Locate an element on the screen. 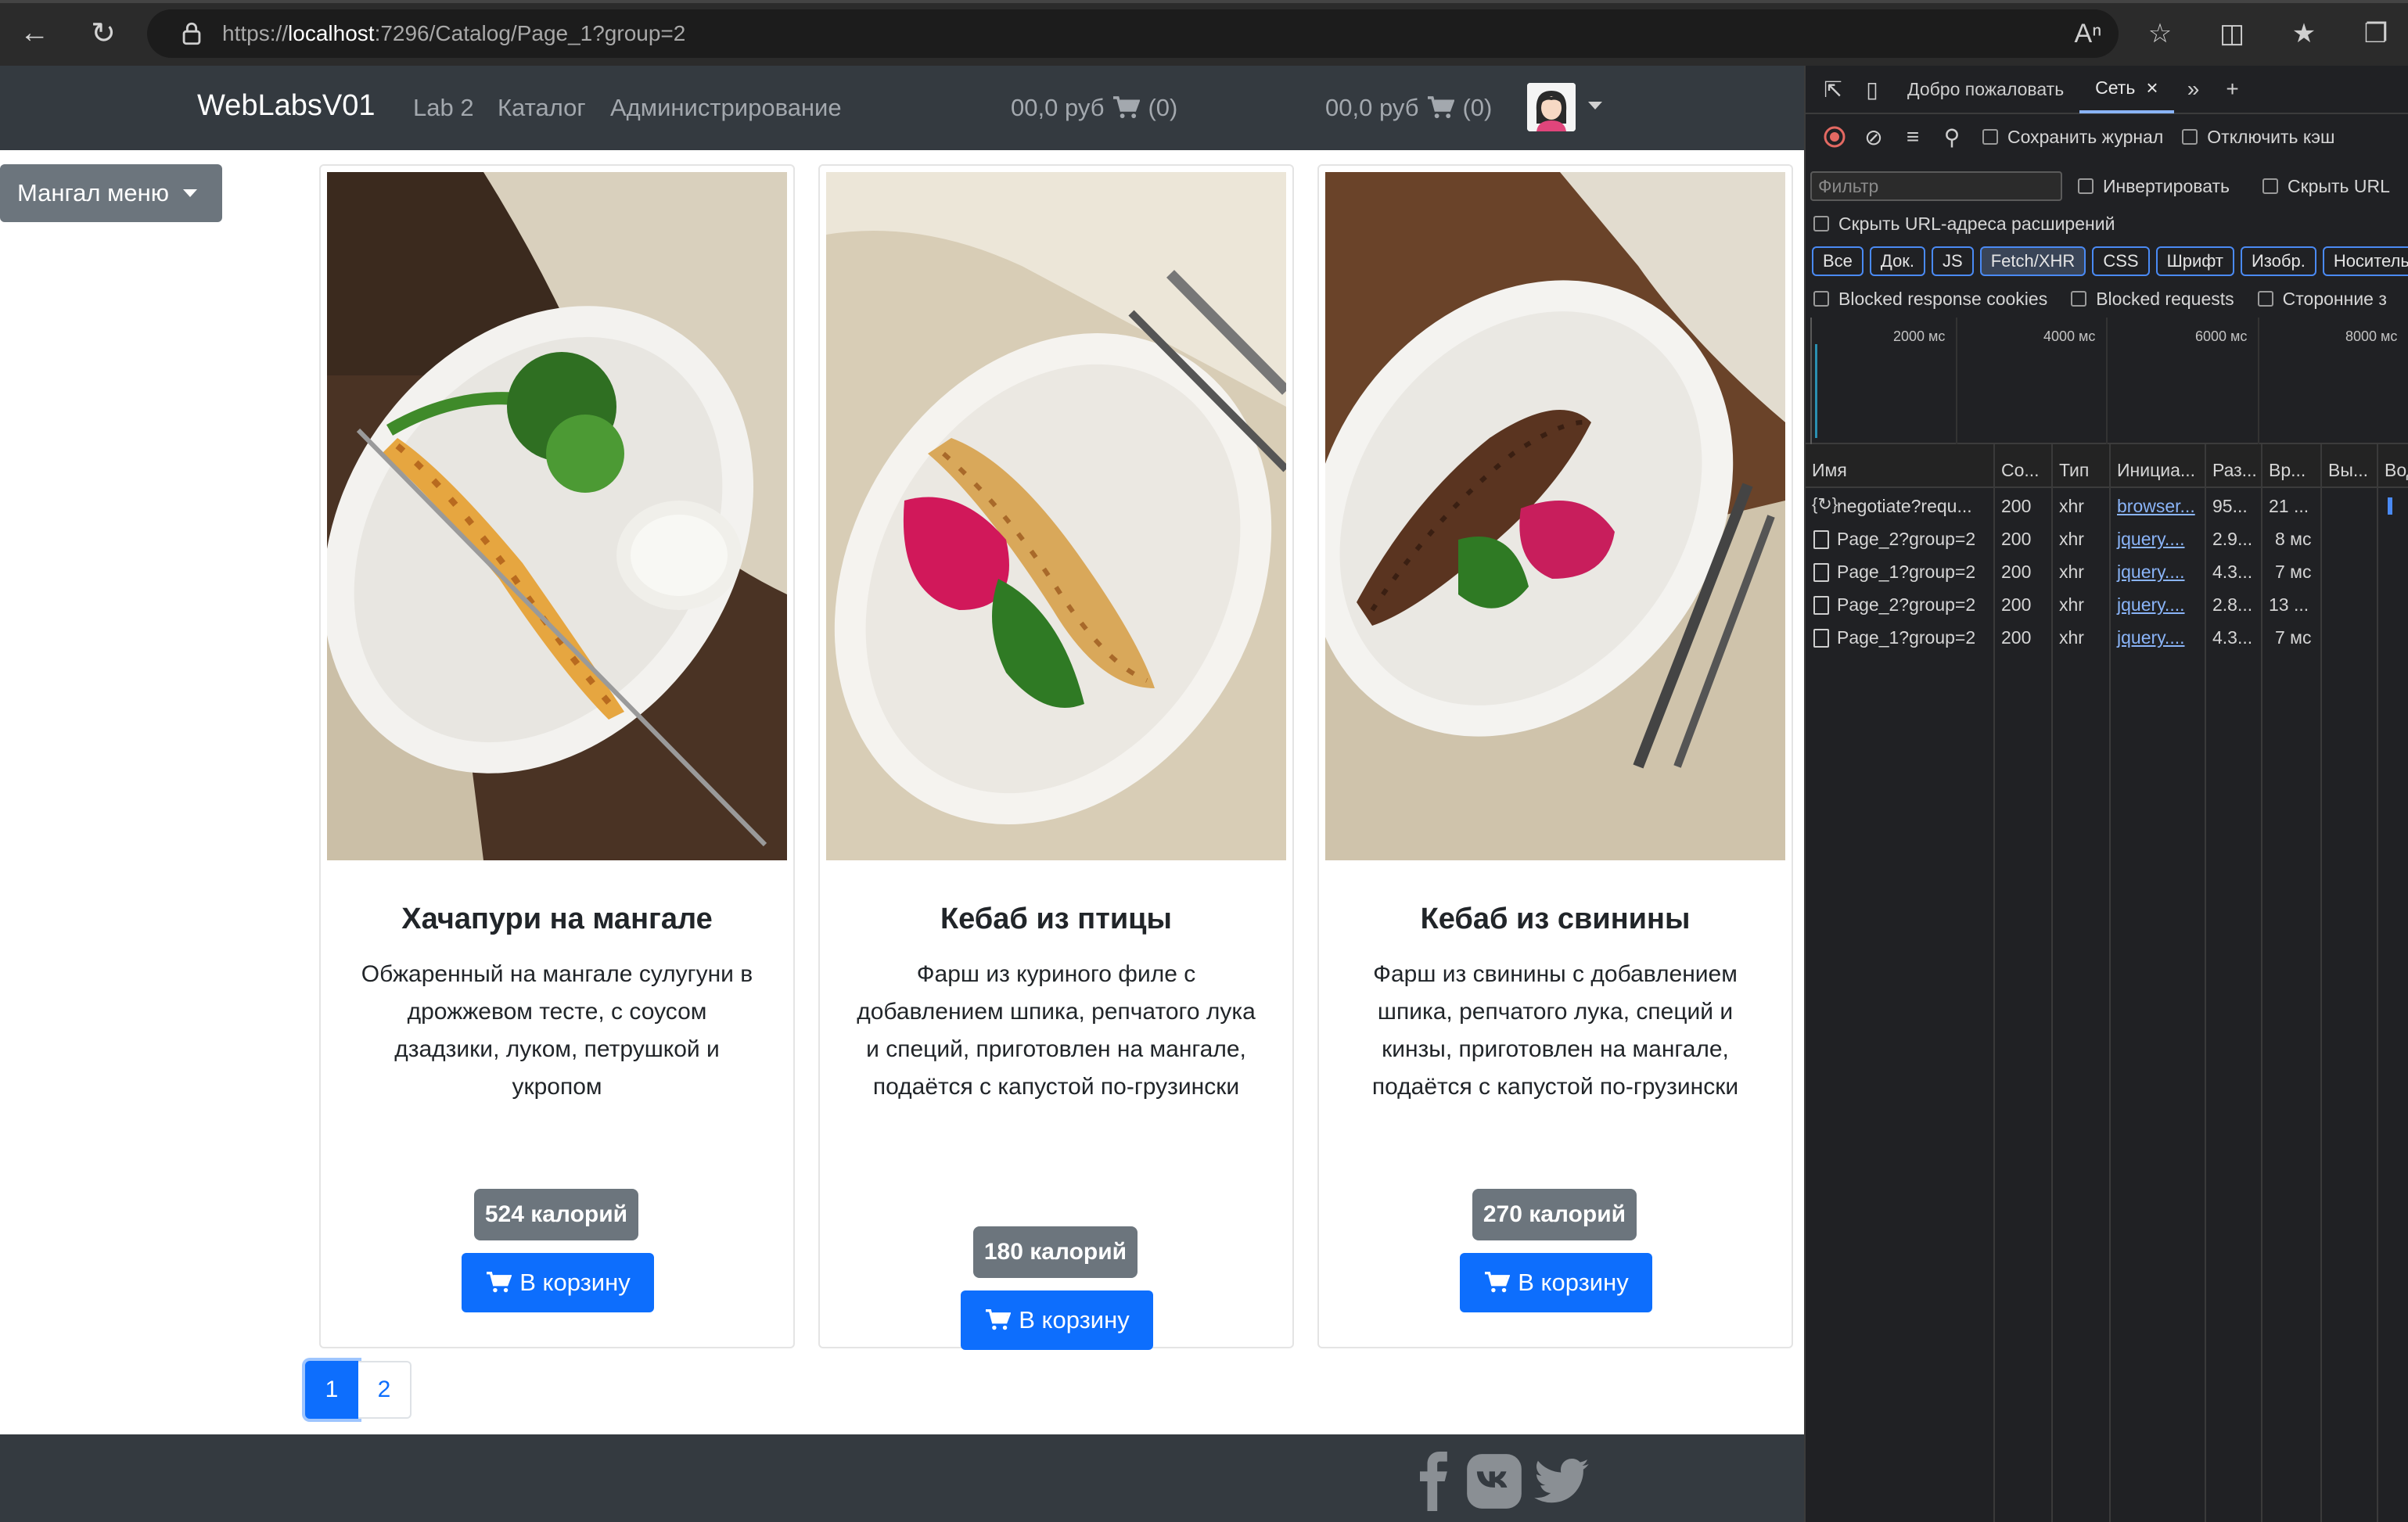  vk-icon is located at coordinates (1494, 1482).